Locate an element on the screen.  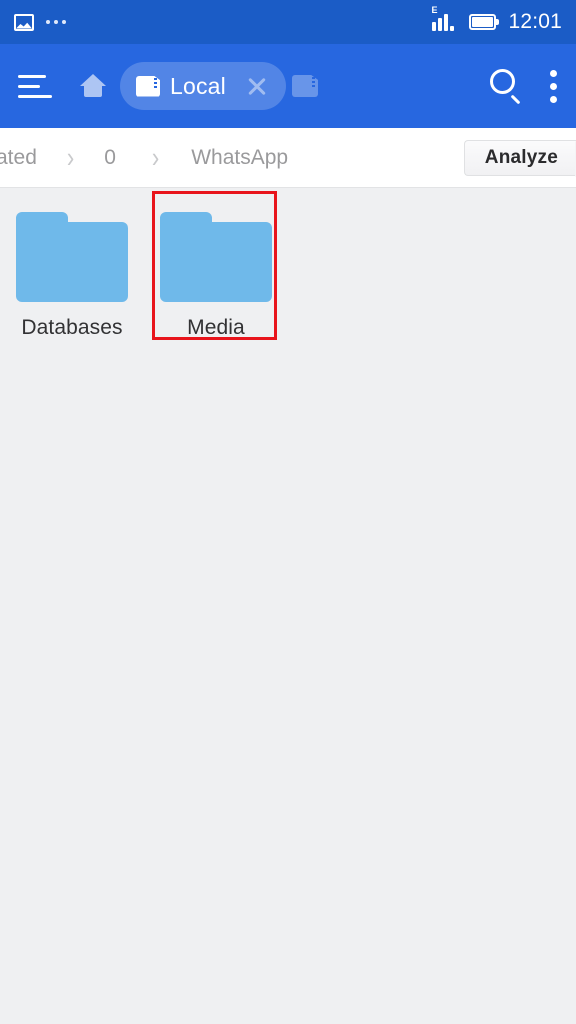
sd-card-icon is located at coordinates (148, 86).